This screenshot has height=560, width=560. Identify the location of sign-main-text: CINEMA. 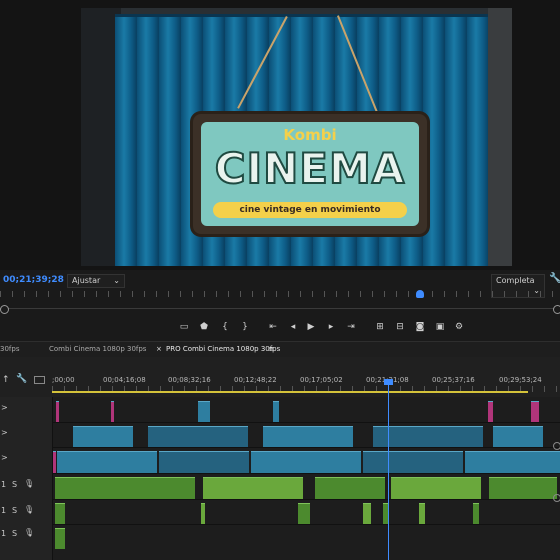
(310, 168).